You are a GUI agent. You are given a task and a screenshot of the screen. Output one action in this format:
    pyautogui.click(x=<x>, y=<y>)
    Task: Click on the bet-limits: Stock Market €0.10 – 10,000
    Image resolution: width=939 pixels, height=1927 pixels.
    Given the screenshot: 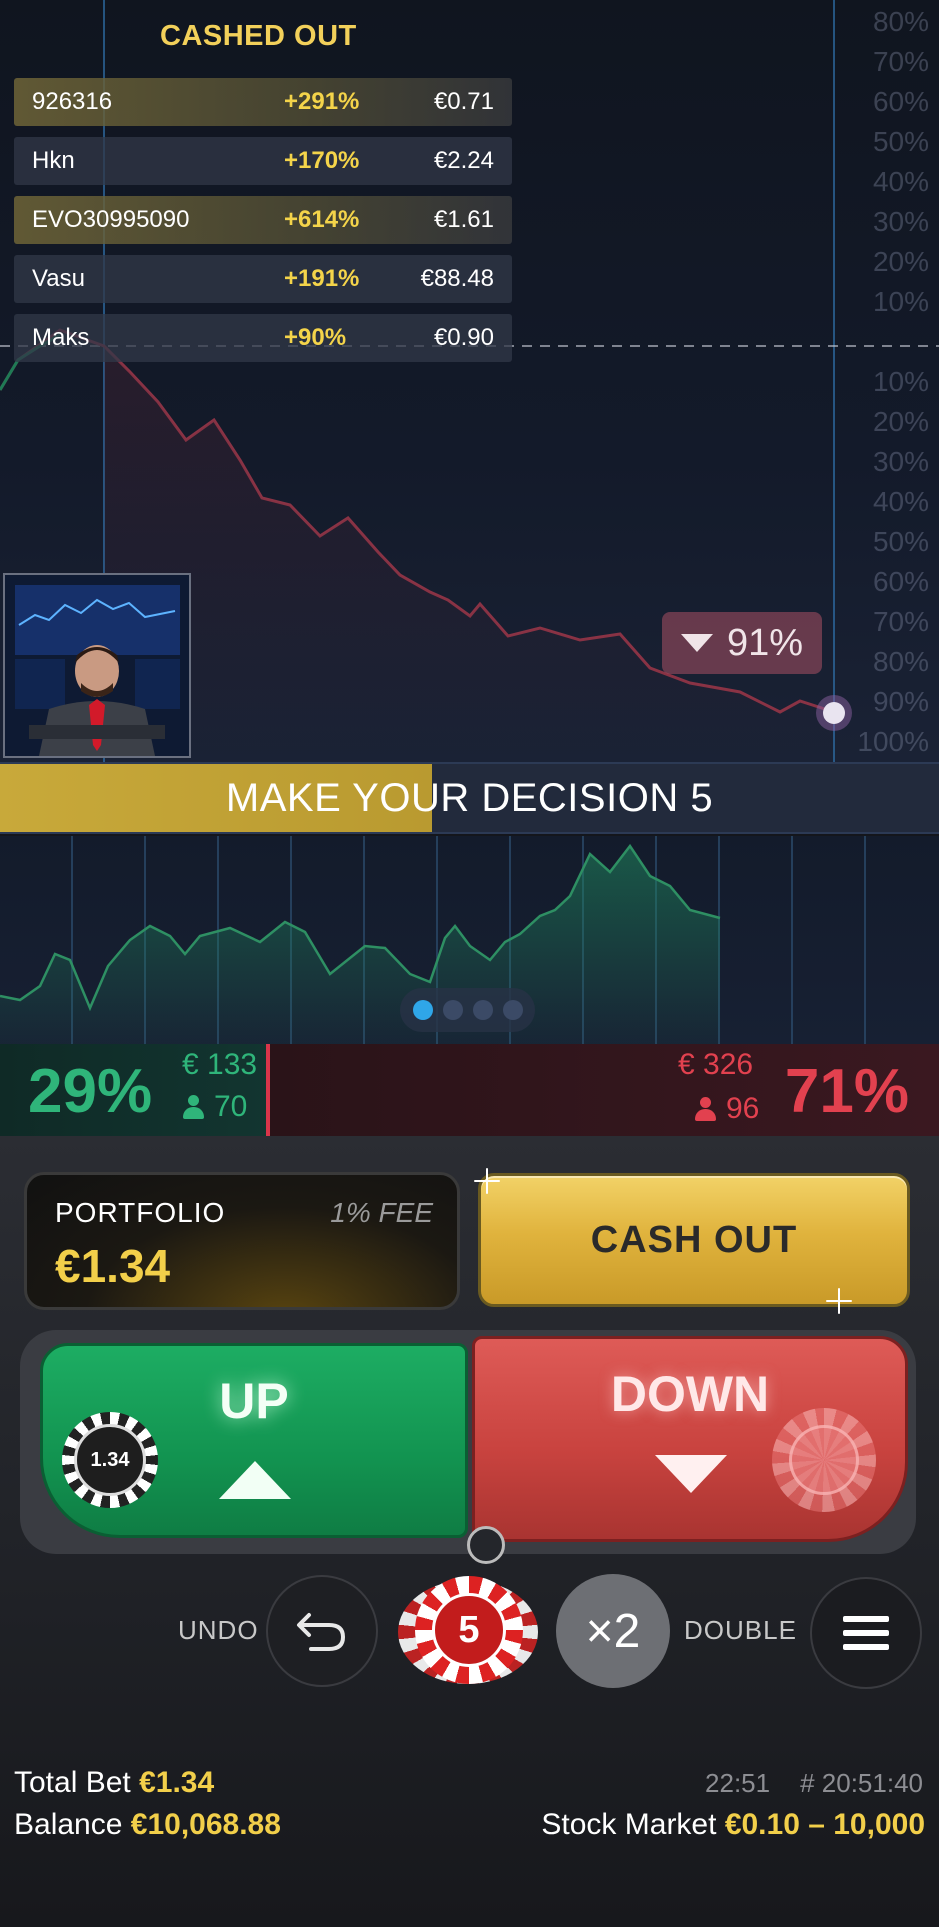 What is the action you would take?
    pyautogui.click(x=733, y=1825)
    